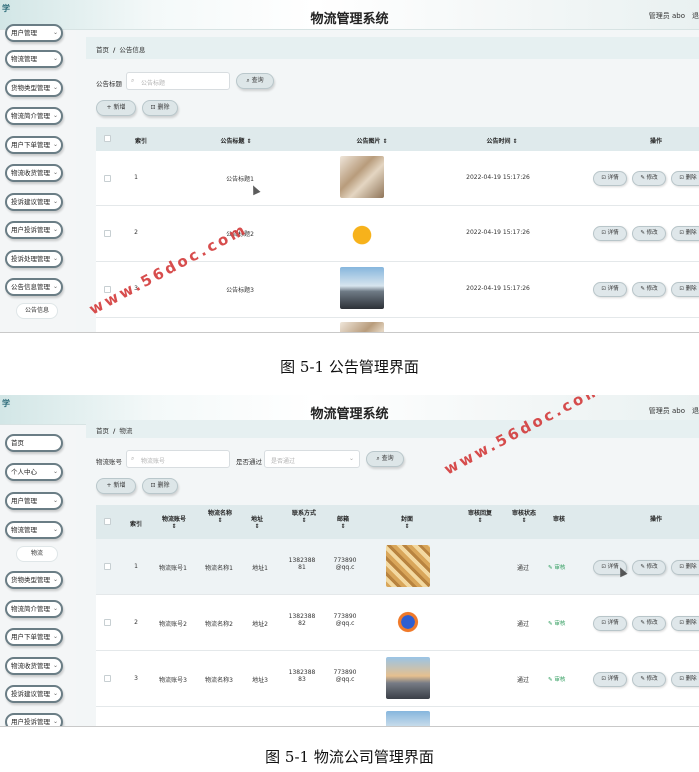  Describe the element at coordinates (37, 554) in the screenshot. I see `sidebar-sub-logistics: 物流` at that location.